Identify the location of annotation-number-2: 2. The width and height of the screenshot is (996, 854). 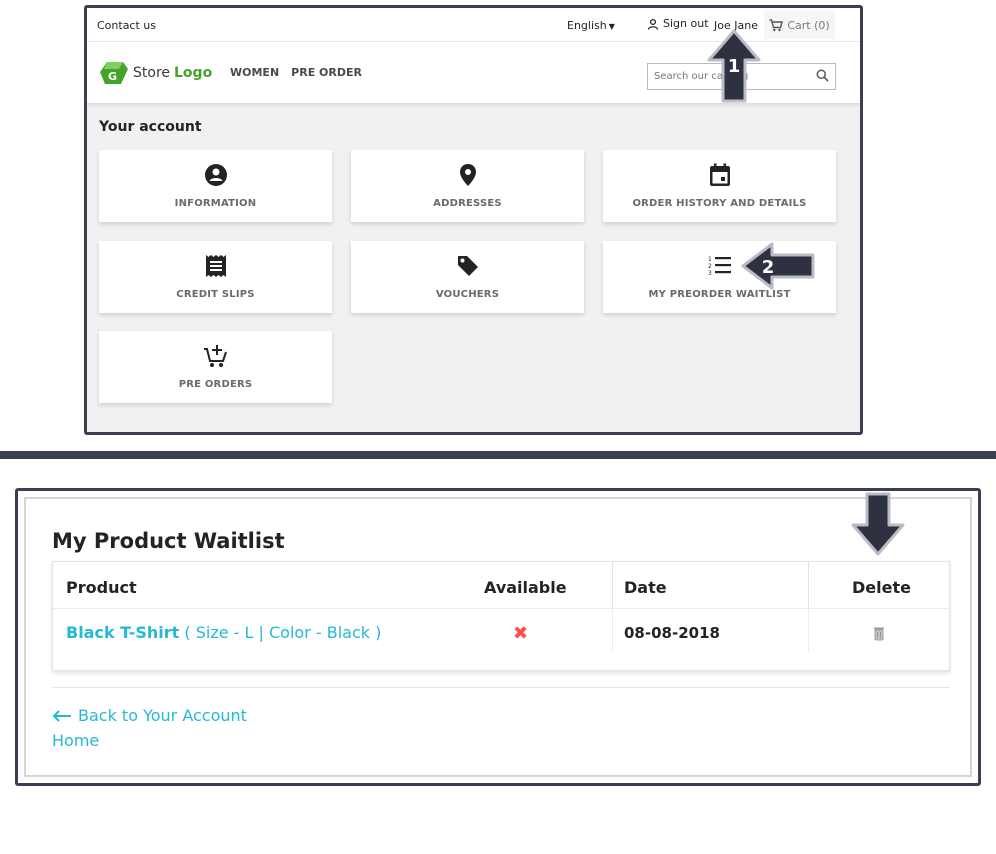
(768, 267).